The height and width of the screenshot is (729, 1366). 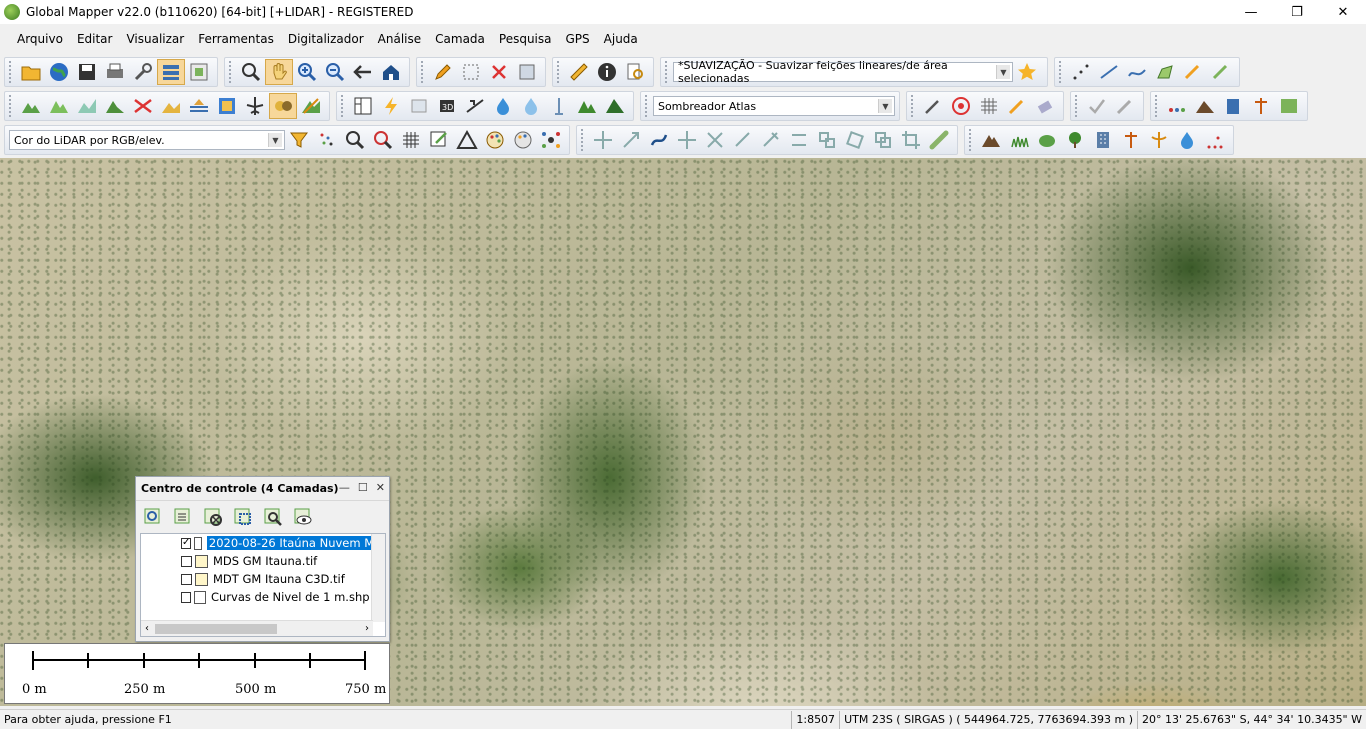 What do you see at coordinates (1109, 72) in the screenshot?
I see `create-line-icon` at bounding box center [1109, 72].